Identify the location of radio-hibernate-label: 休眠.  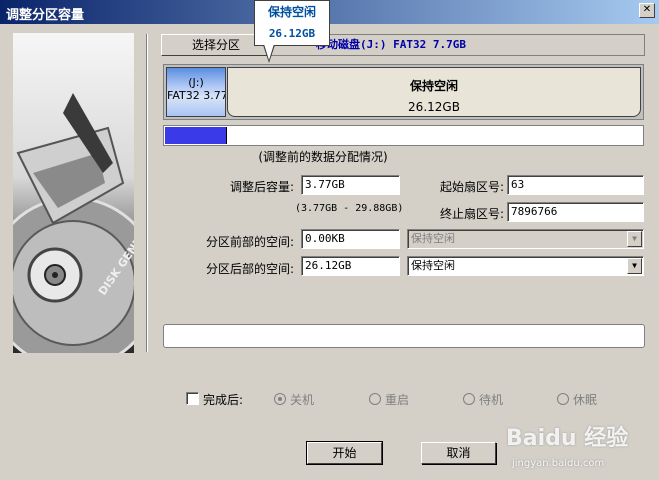
(585, 400).